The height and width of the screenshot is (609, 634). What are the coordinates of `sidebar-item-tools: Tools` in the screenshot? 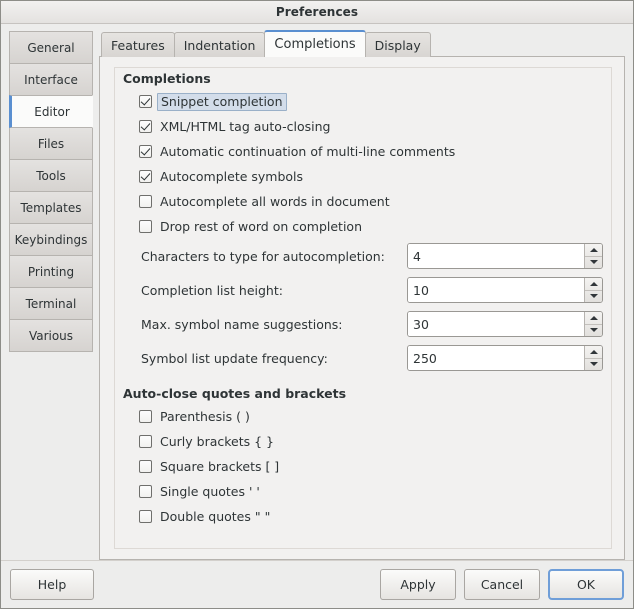 It's located at (51, 175).